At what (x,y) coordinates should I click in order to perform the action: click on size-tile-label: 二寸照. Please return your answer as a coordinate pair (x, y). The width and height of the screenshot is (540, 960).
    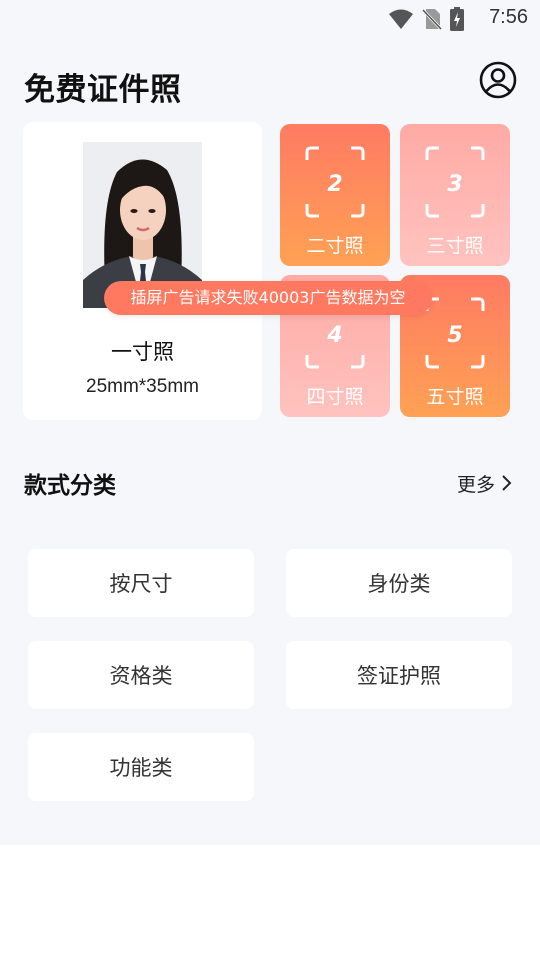
    Looking at the image, I should click on (335, 246).